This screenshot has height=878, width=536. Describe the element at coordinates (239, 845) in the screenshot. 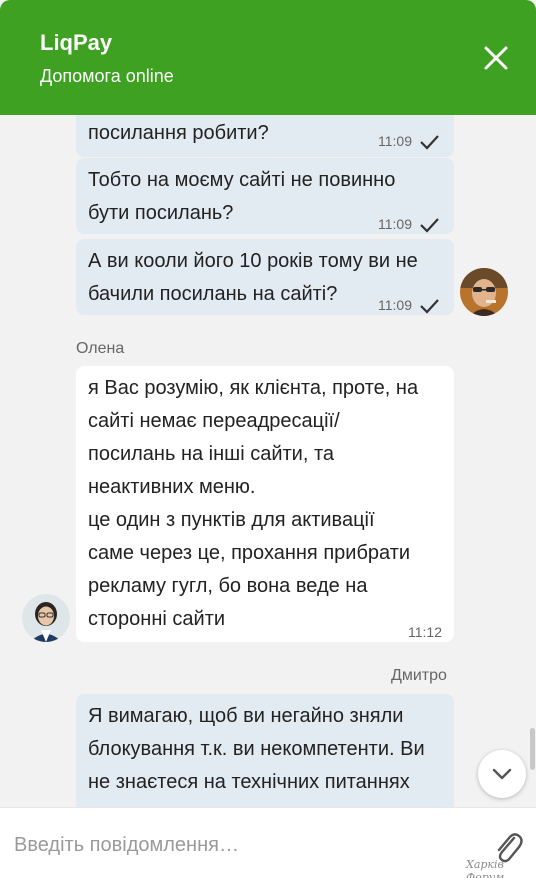

I see `message-input` at that location.